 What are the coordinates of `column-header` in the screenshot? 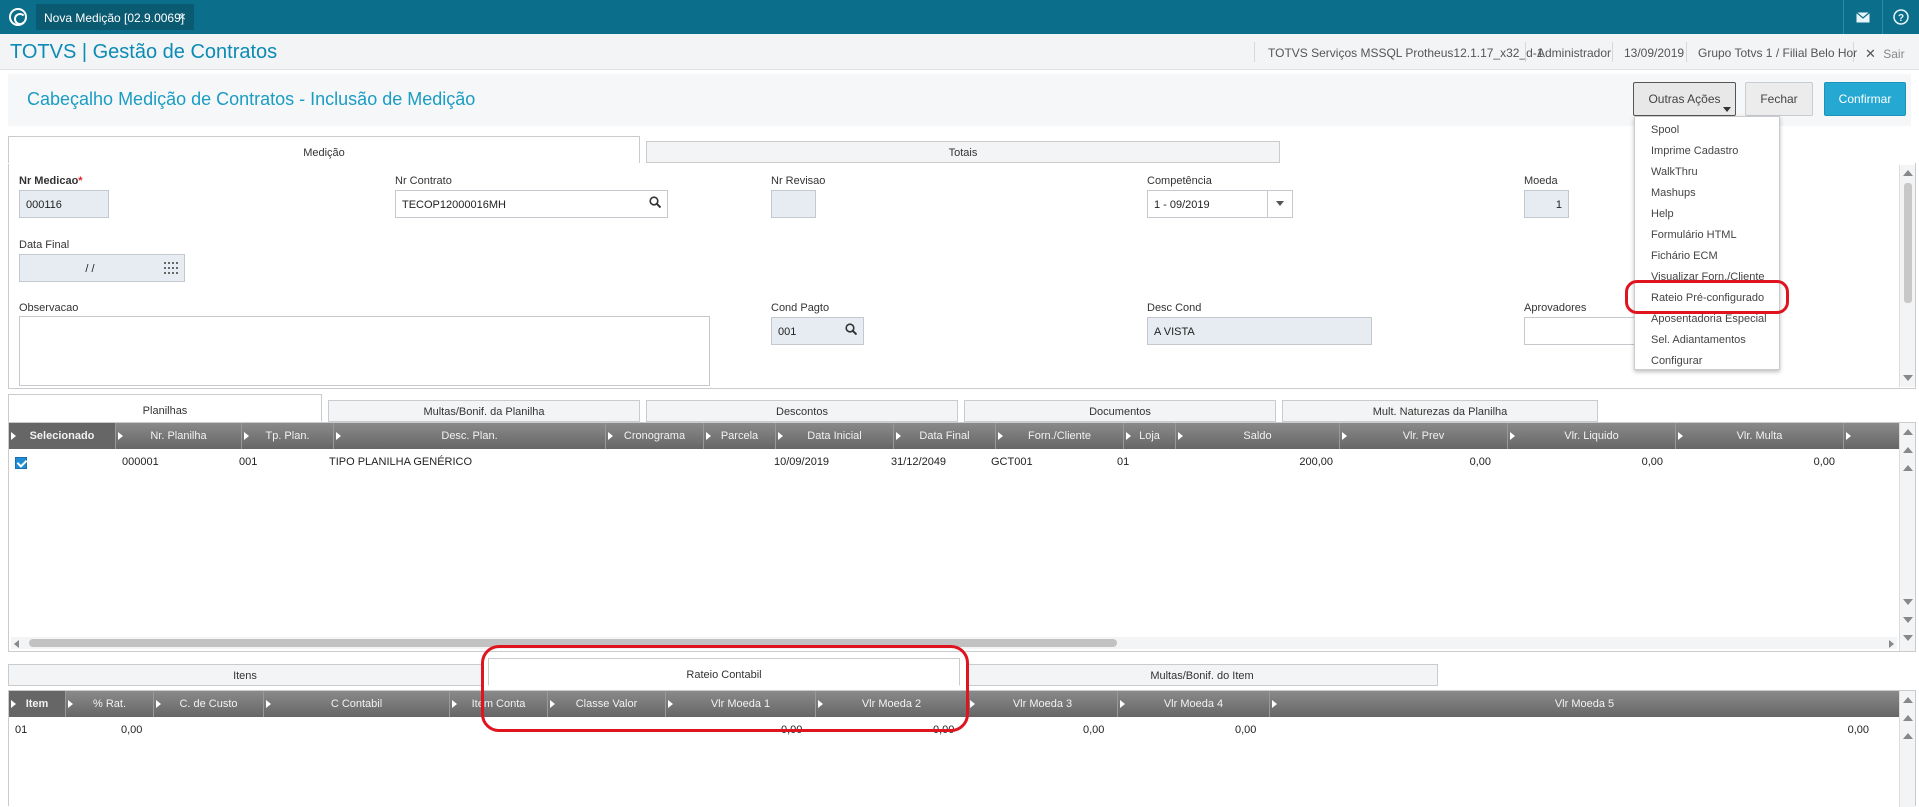 It's located at (1871, 436).